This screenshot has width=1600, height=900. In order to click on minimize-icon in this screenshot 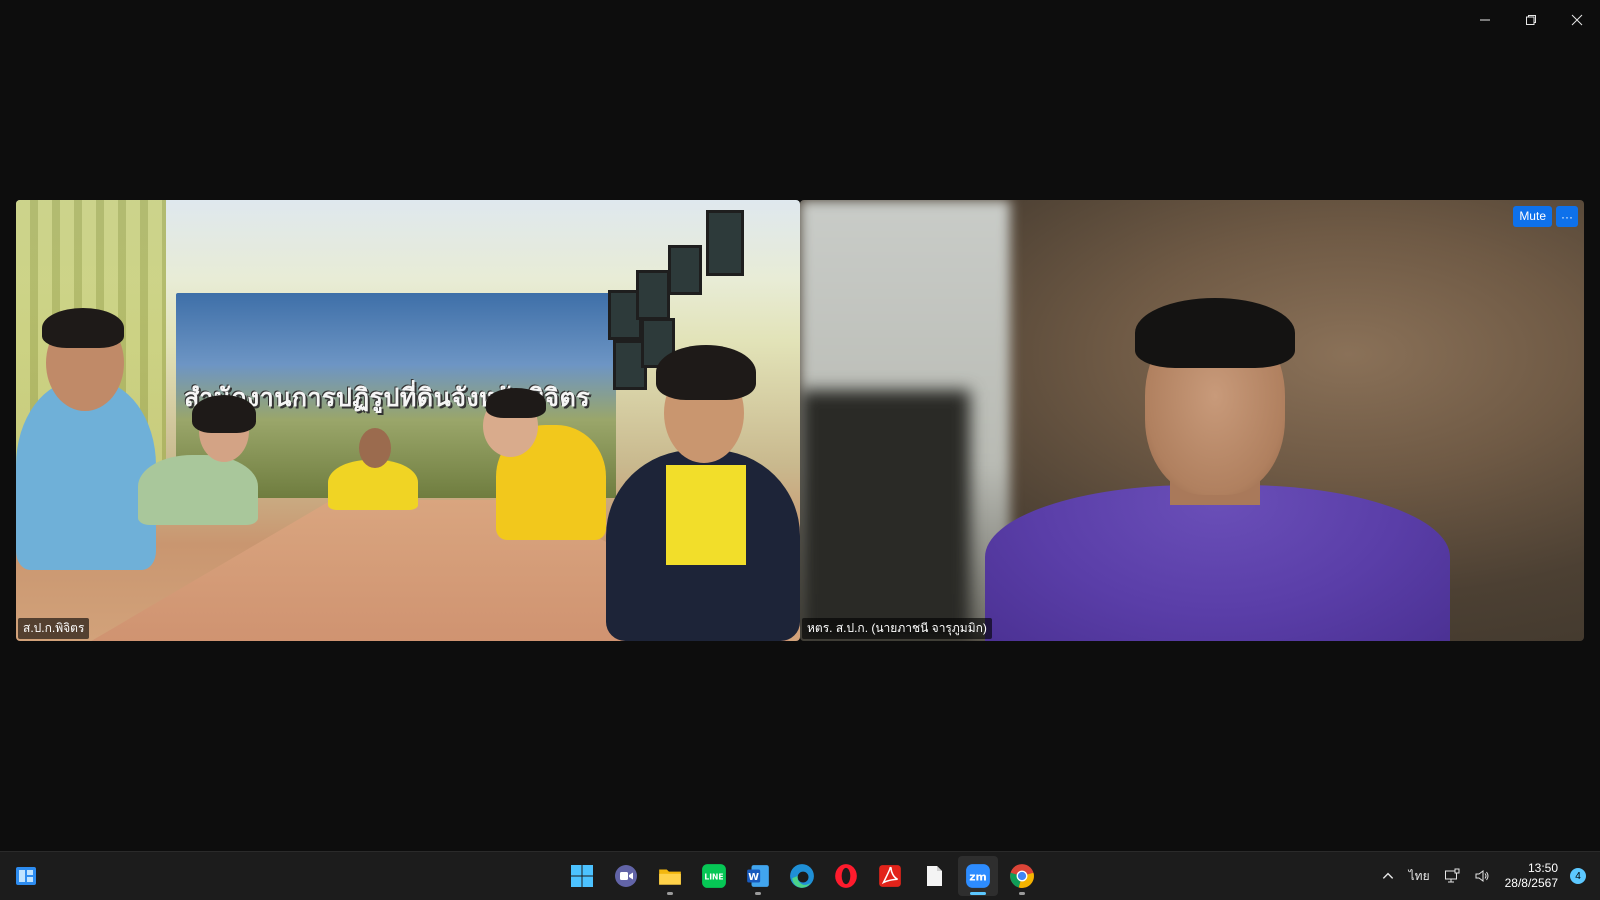, I will do `click(1485, 20)`.